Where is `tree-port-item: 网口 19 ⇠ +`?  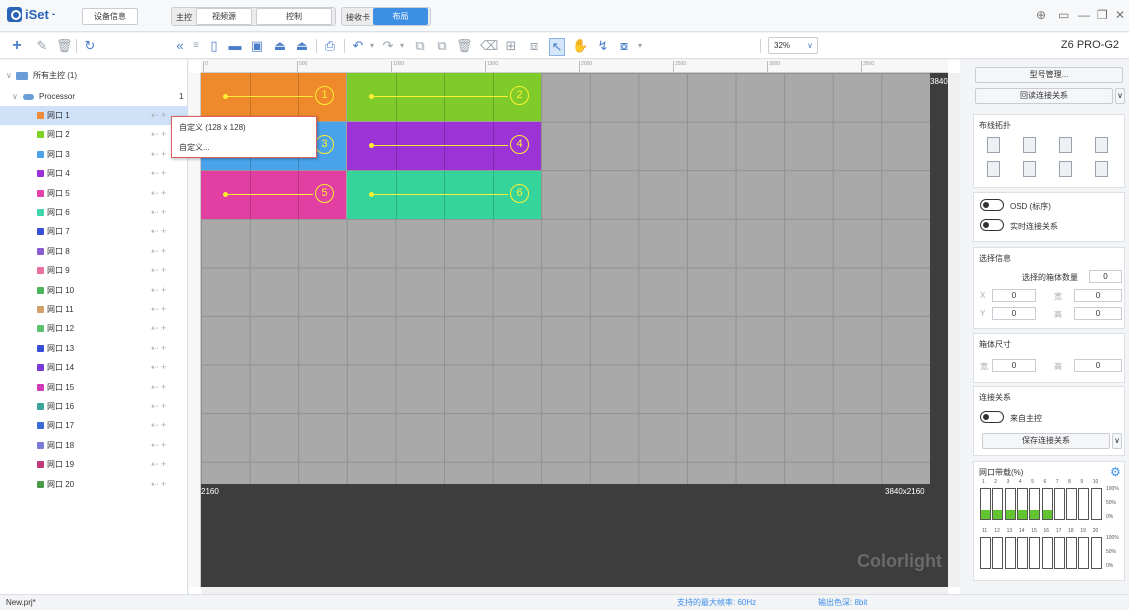 tree-port-item: 网口 19 ⇠ + is located at coordinates (94, 464).